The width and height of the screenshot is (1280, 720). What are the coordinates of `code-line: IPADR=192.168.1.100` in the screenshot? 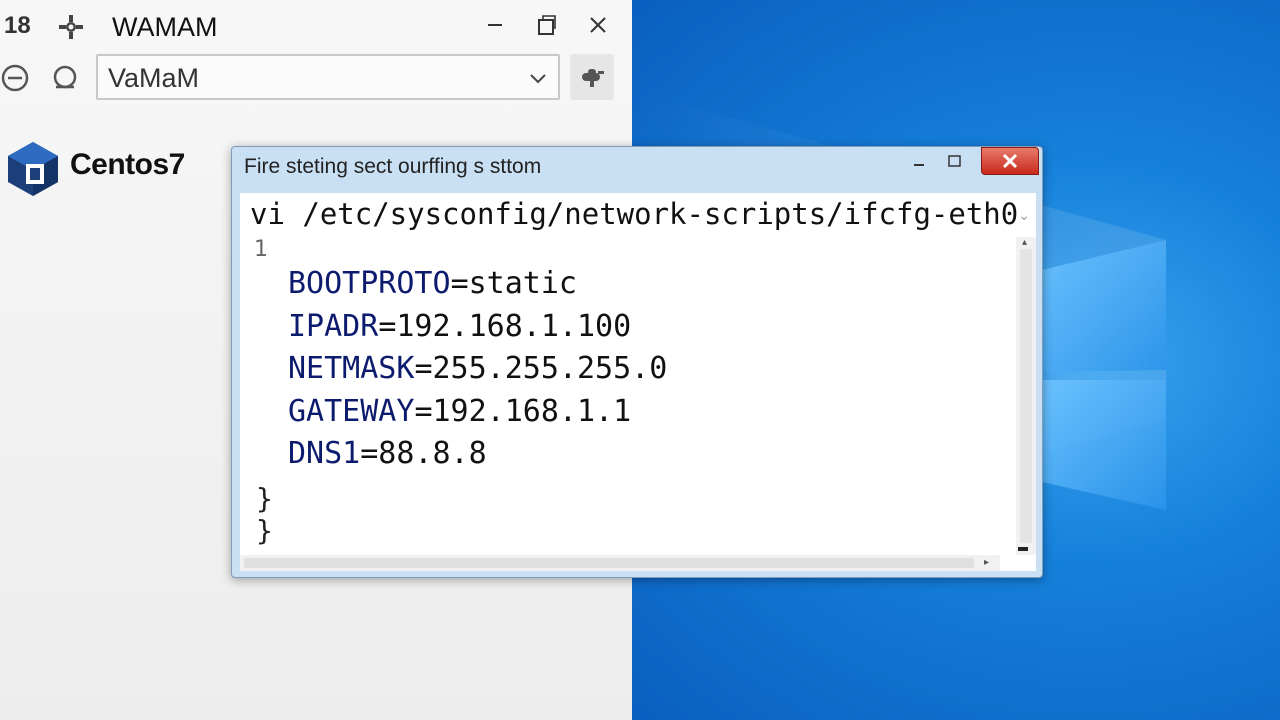 It's located at (477, 327).